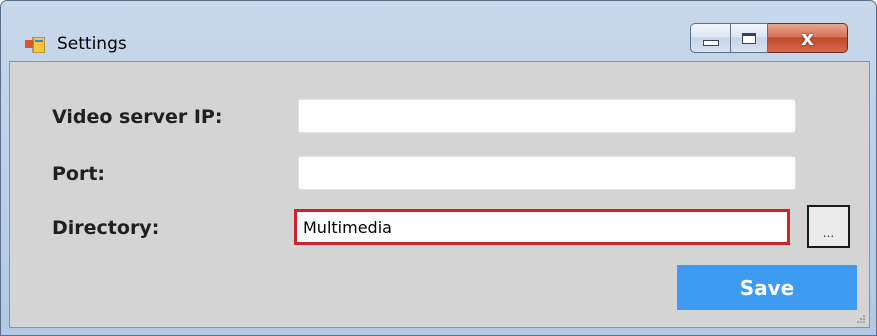  What do you see at coordinates (92, 44) in the screenshot?
I see `window-title: Settings` at bounding box center [92, 44].